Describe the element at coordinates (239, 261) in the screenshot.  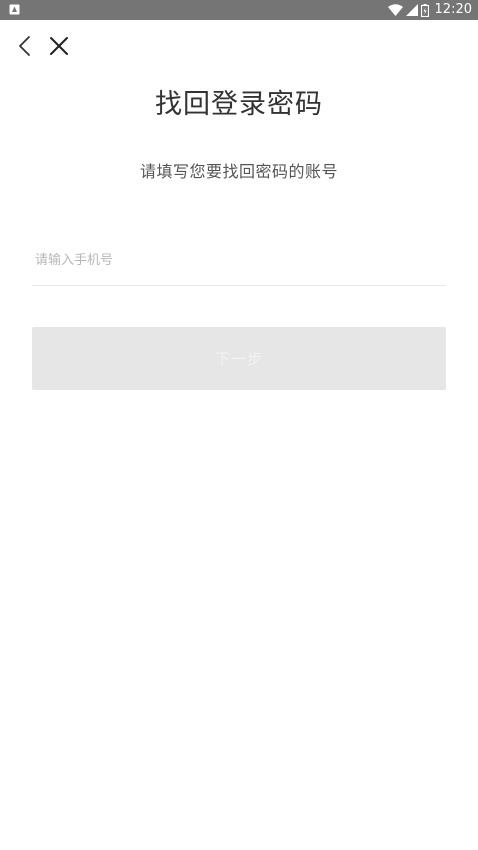
I see `phone-input` at that location.